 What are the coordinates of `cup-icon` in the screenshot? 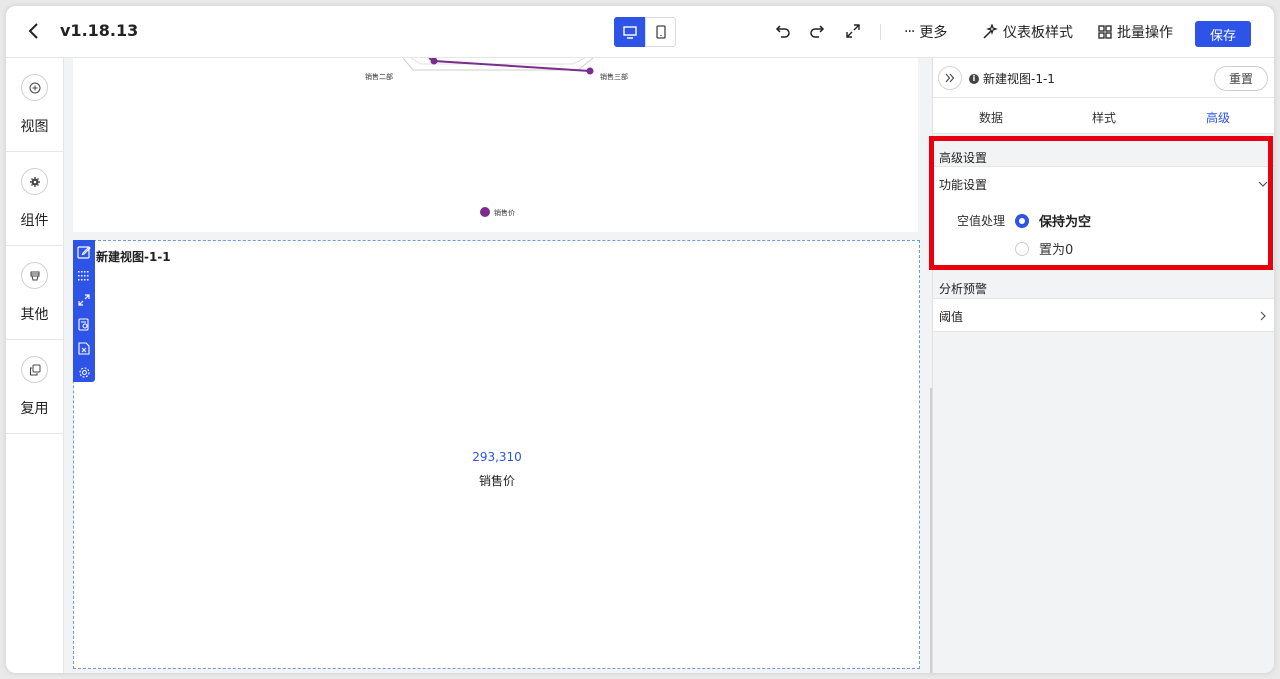 It's located at (34, 275).